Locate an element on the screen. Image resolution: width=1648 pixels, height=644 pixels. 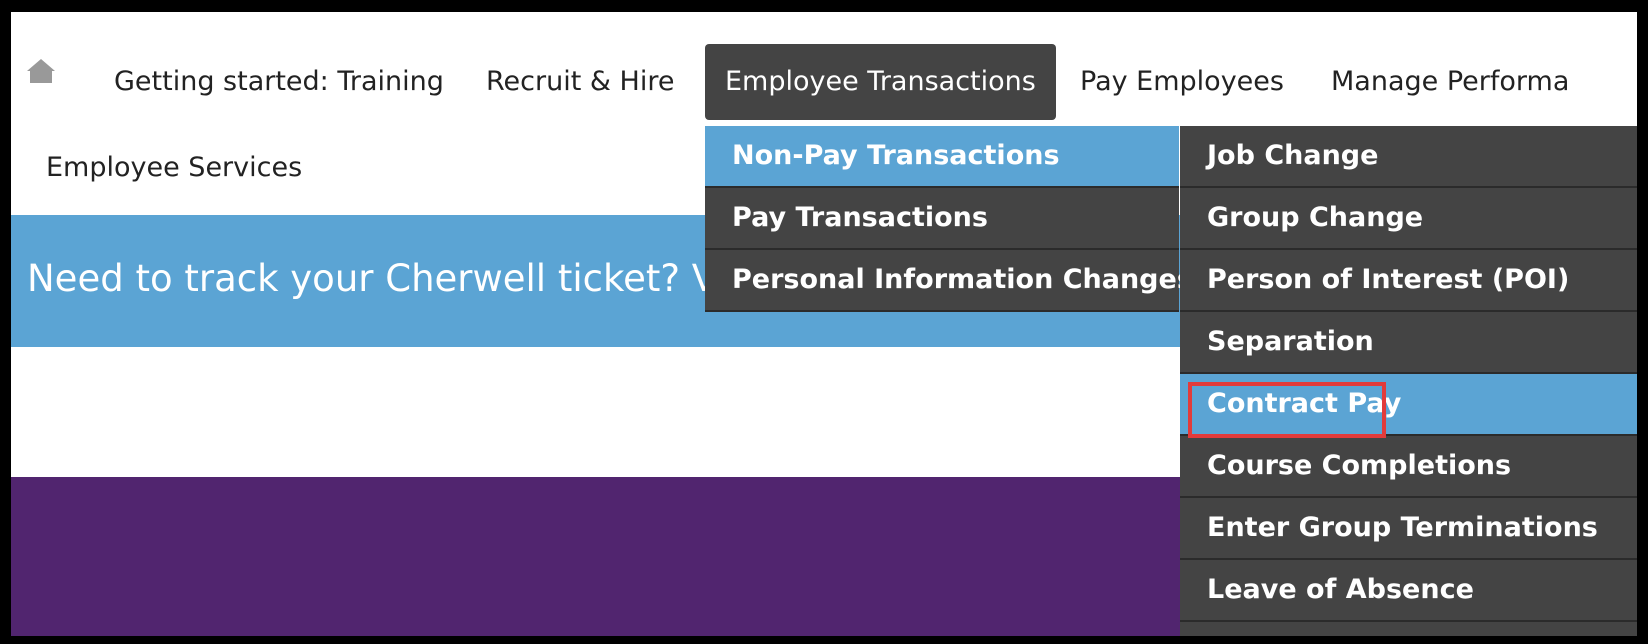
nav-item-getting-started: Getting started: Training is located at coordinates (279, 82).